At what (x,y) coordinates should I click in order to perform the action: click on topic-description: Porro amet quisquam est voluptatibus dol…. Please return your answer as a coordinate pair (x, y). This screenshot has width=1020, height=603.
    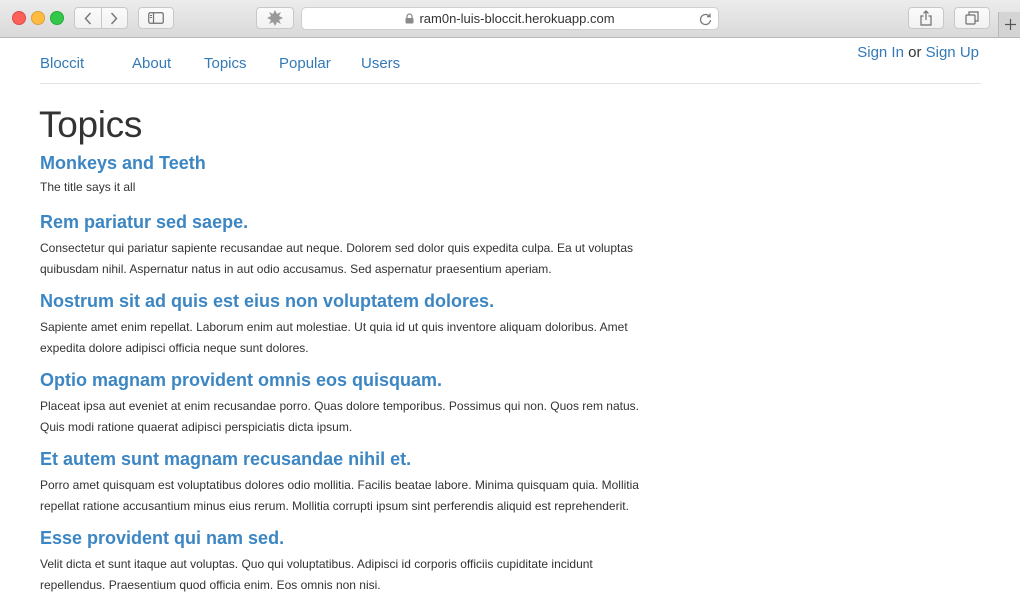
    Looking at the image, I should click on (339, 495).